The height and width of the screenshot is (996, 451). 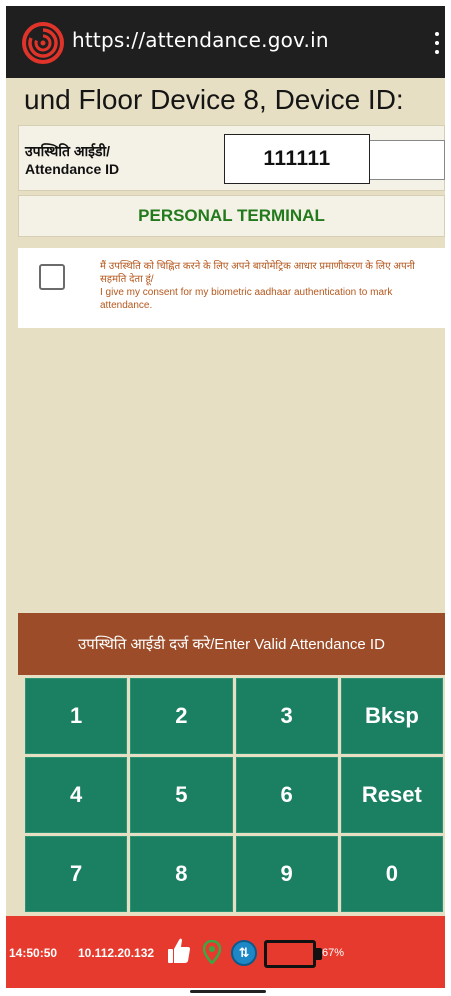 What do you see at coordinates (52, 277) in the screenshot?
I see `consent-checkbox` at bounding box center [52, 277].